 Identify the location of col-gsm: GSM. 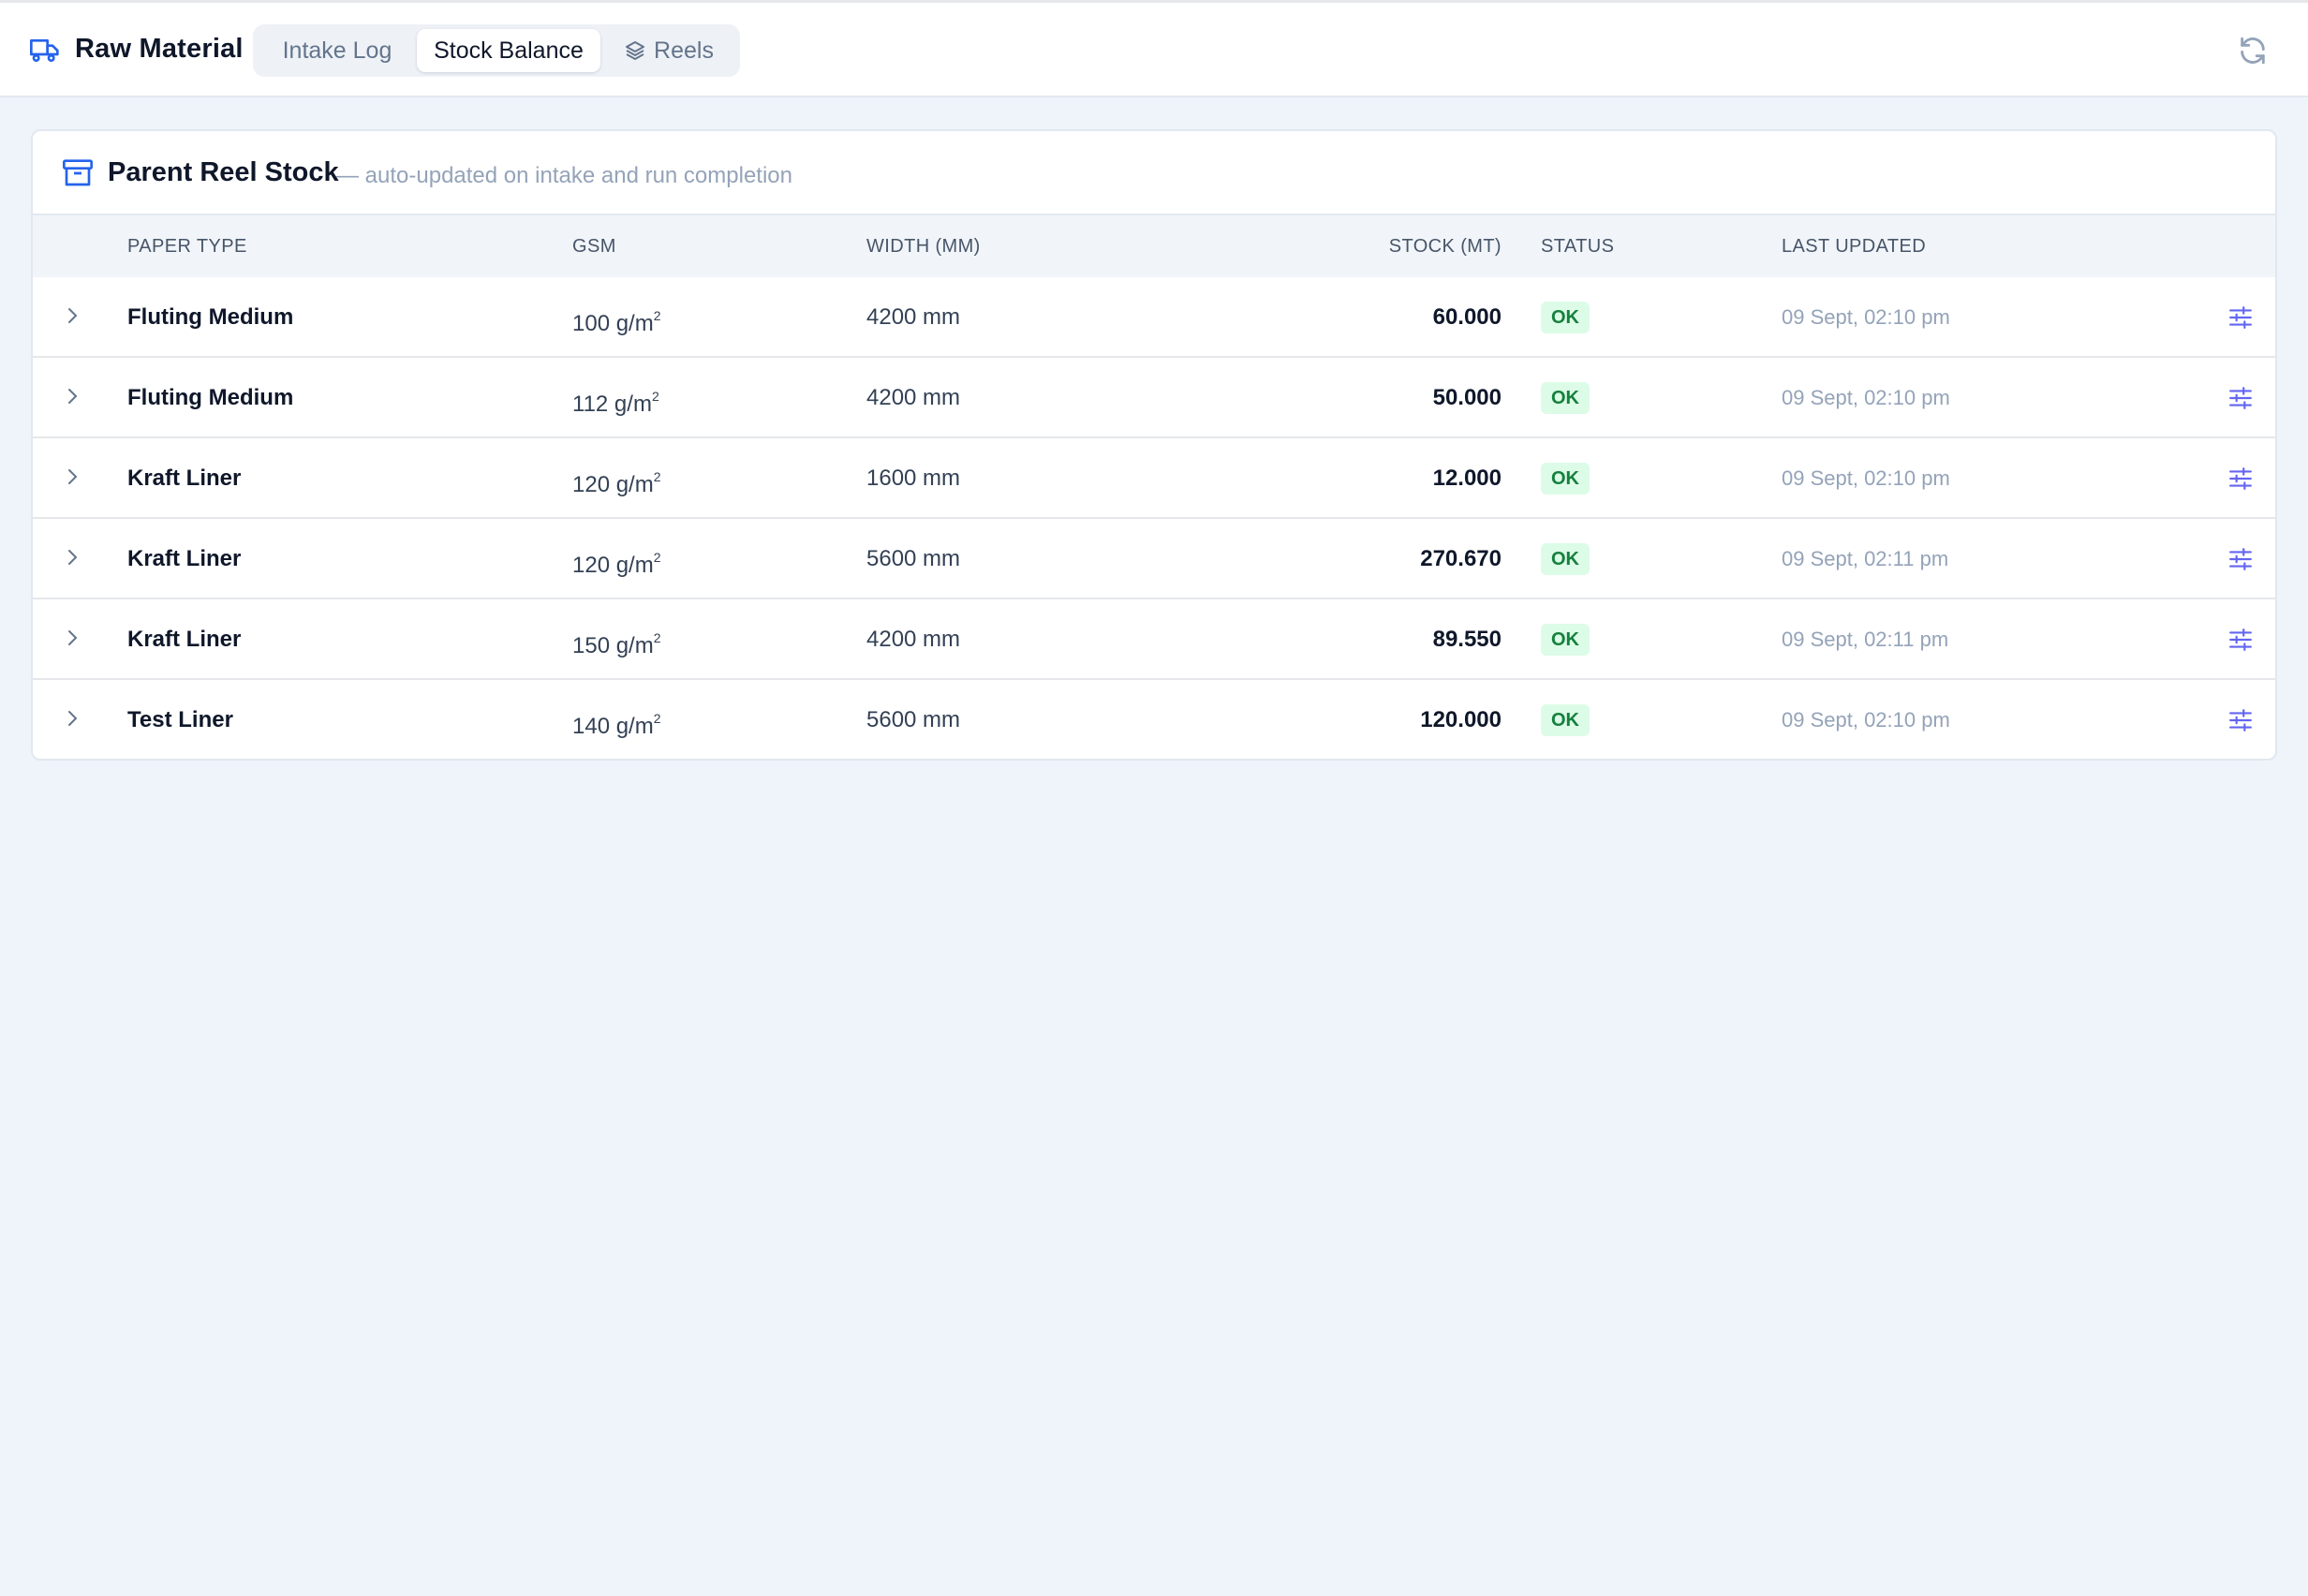
(594, 246).